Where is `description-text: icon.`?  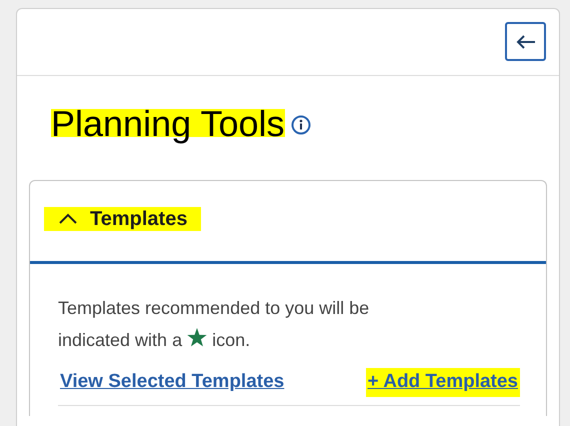 description-text: icon. is located at coordinates (231, 340).